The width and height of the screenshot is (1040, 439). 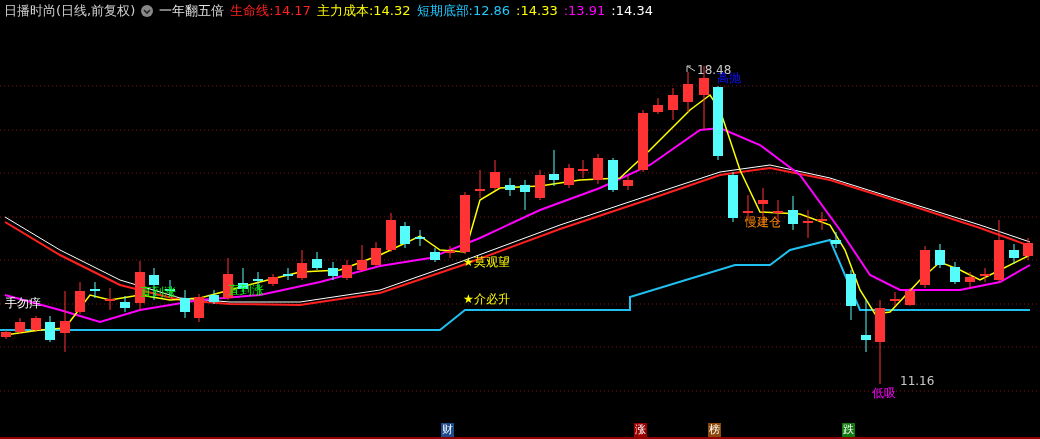 What do you see at coordinates (917, 381) in the screenshot?
I see `price-label: 11.16` at bounding box center [917, 381].